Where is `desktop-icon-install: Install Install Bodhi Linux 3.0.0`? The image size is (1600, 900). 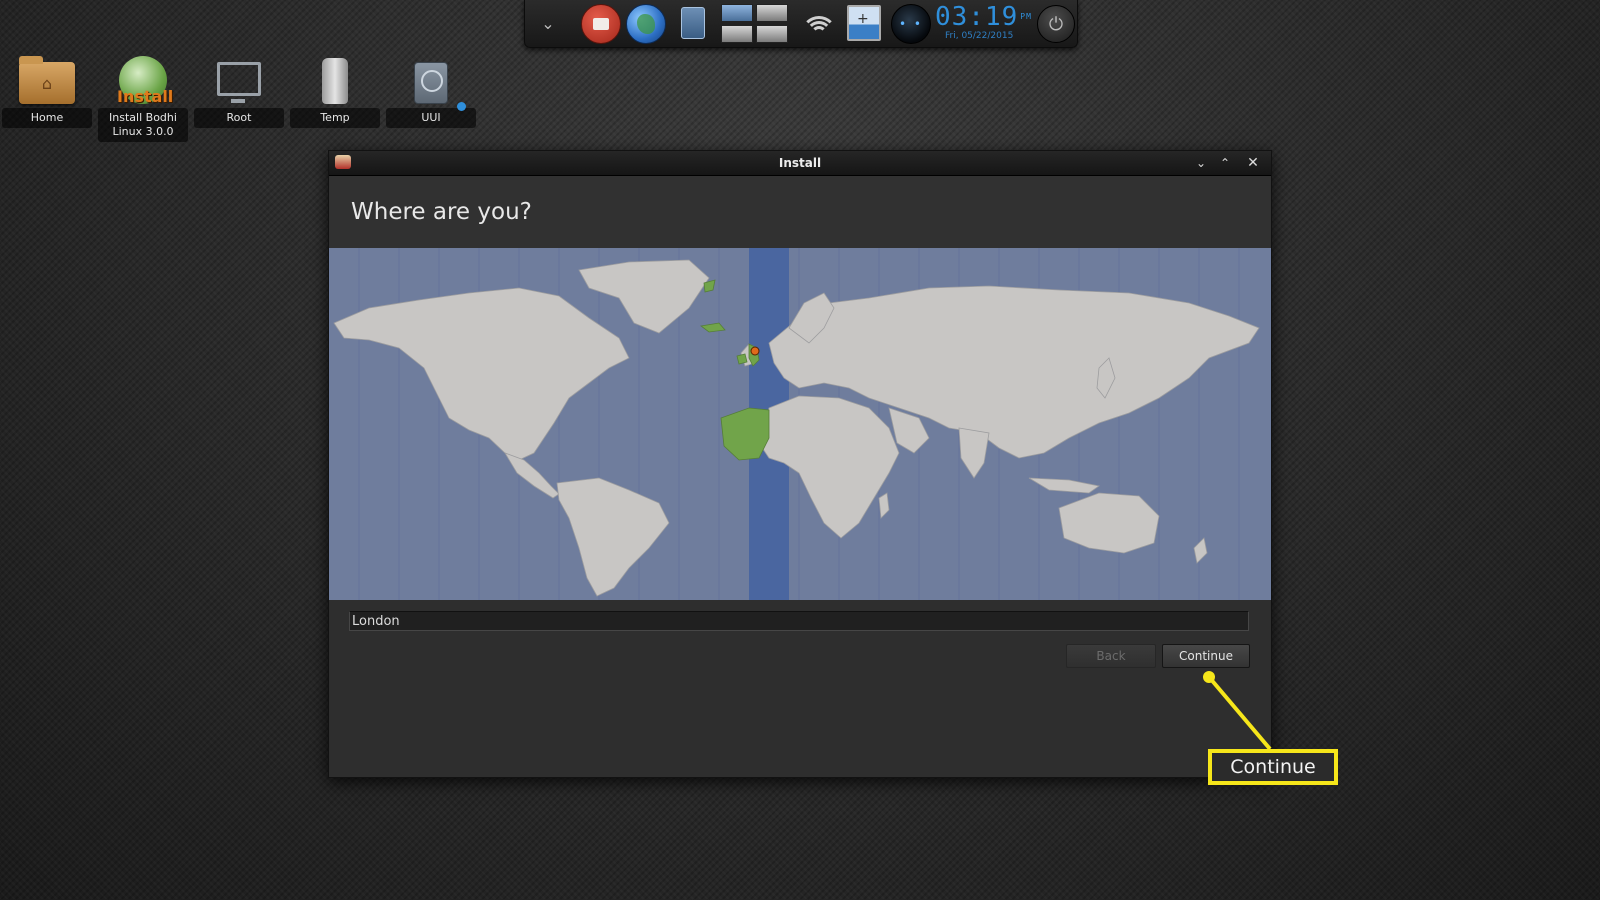 desktop-icon-install: Install Install Bodhi Linux 3.0.0 is located at coordinates (143, 96).